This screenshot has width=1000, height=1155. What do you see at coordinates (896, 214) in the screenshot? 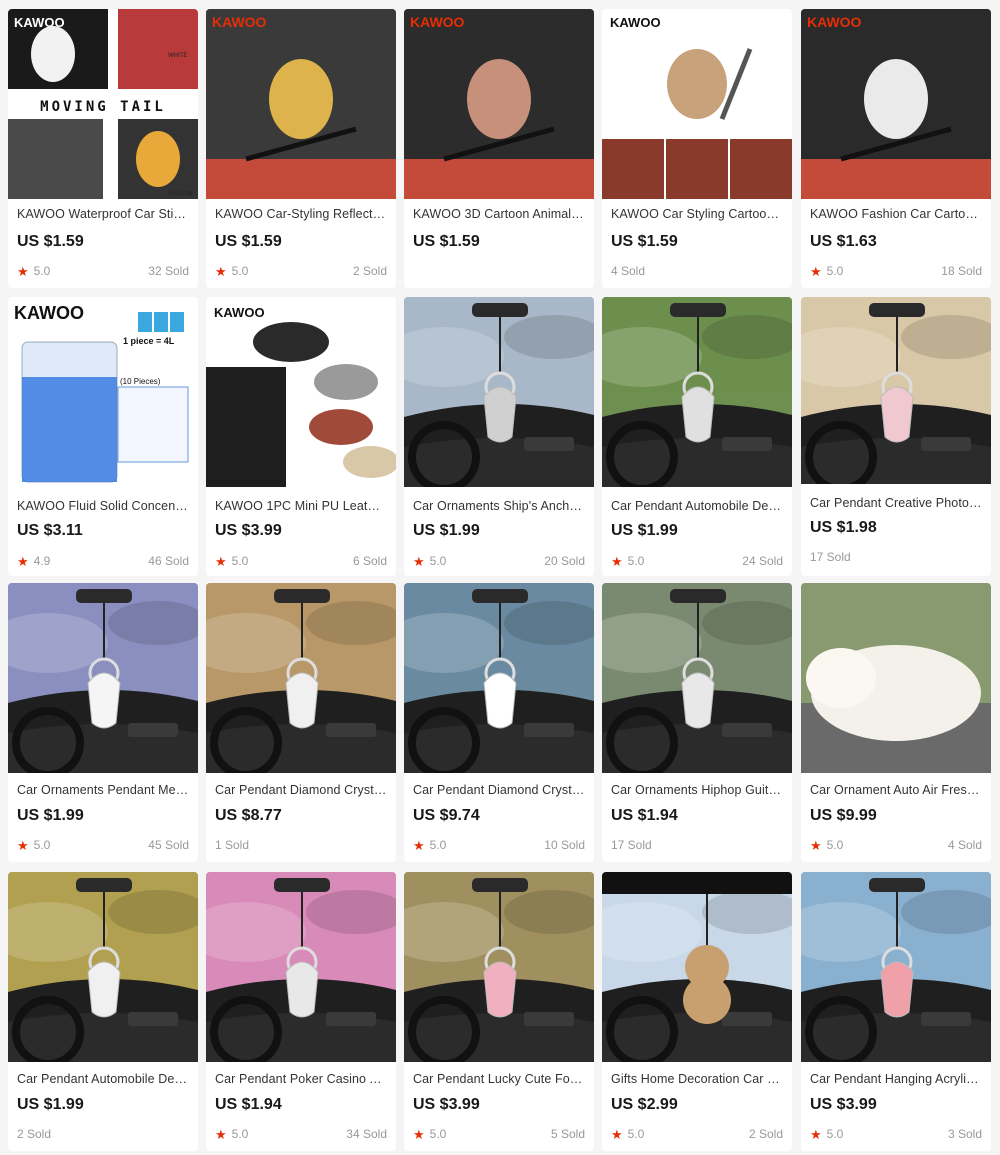
I see `product-title: KAWOO Fashion Car Cartoon Dog Sticker` at bounding box center [896, 214].